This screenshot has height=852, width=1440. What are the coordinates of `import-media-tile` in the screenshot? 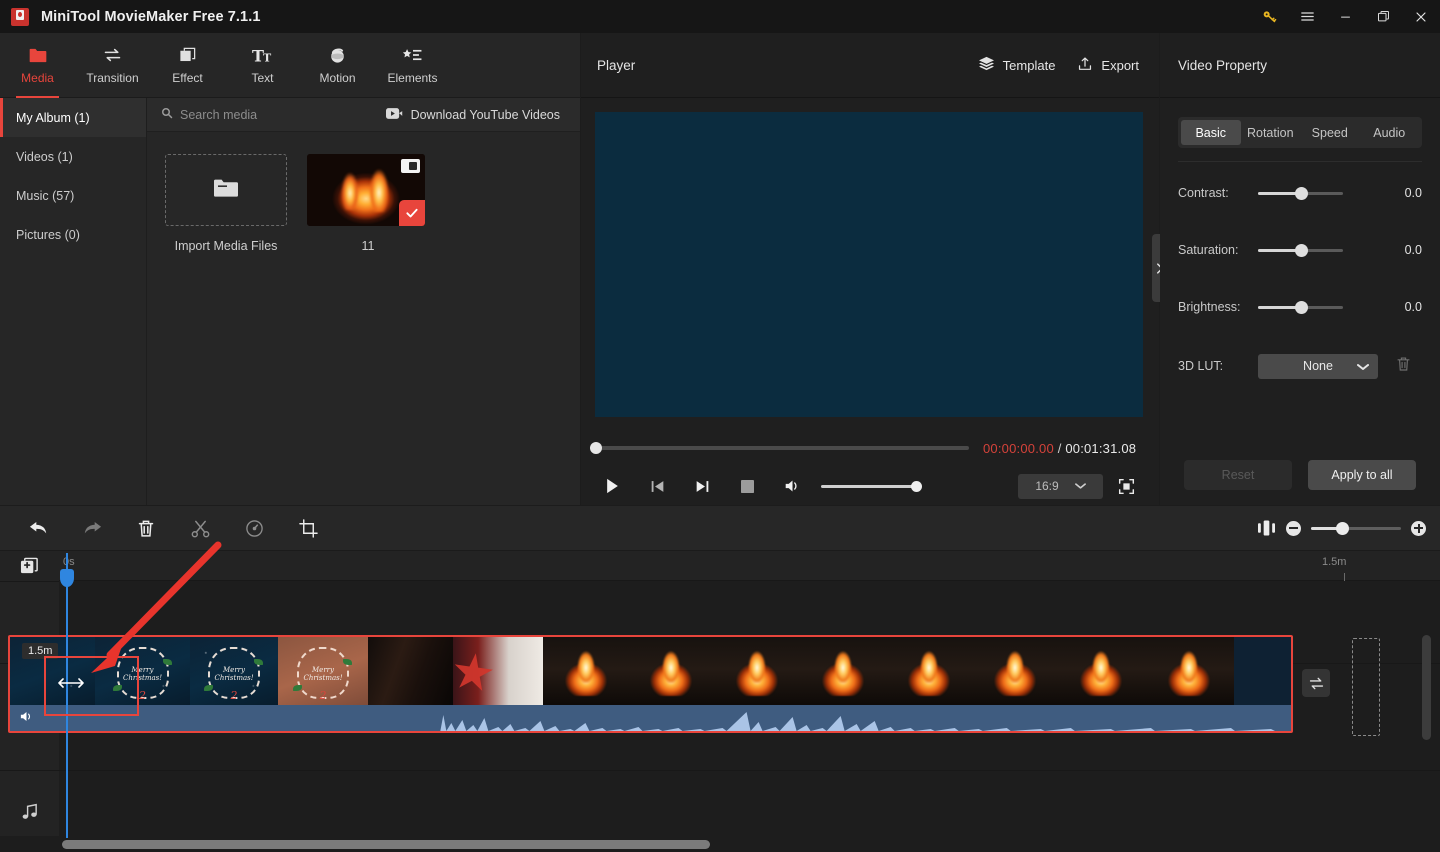 It's located at (226, 190).